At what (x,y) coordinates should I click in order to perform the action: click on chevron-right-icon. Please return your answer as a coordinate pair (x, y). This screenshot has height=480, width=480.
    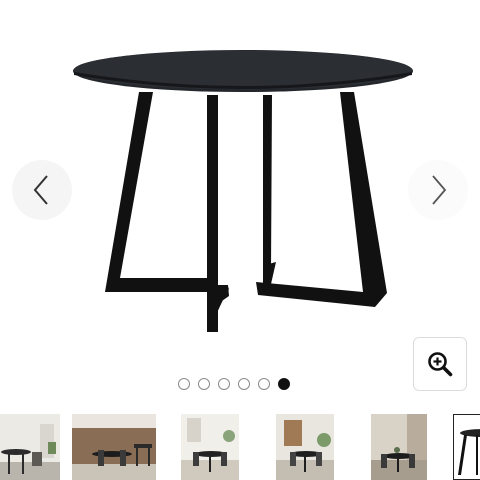
    Looking at the image, I should click on (439, 190).